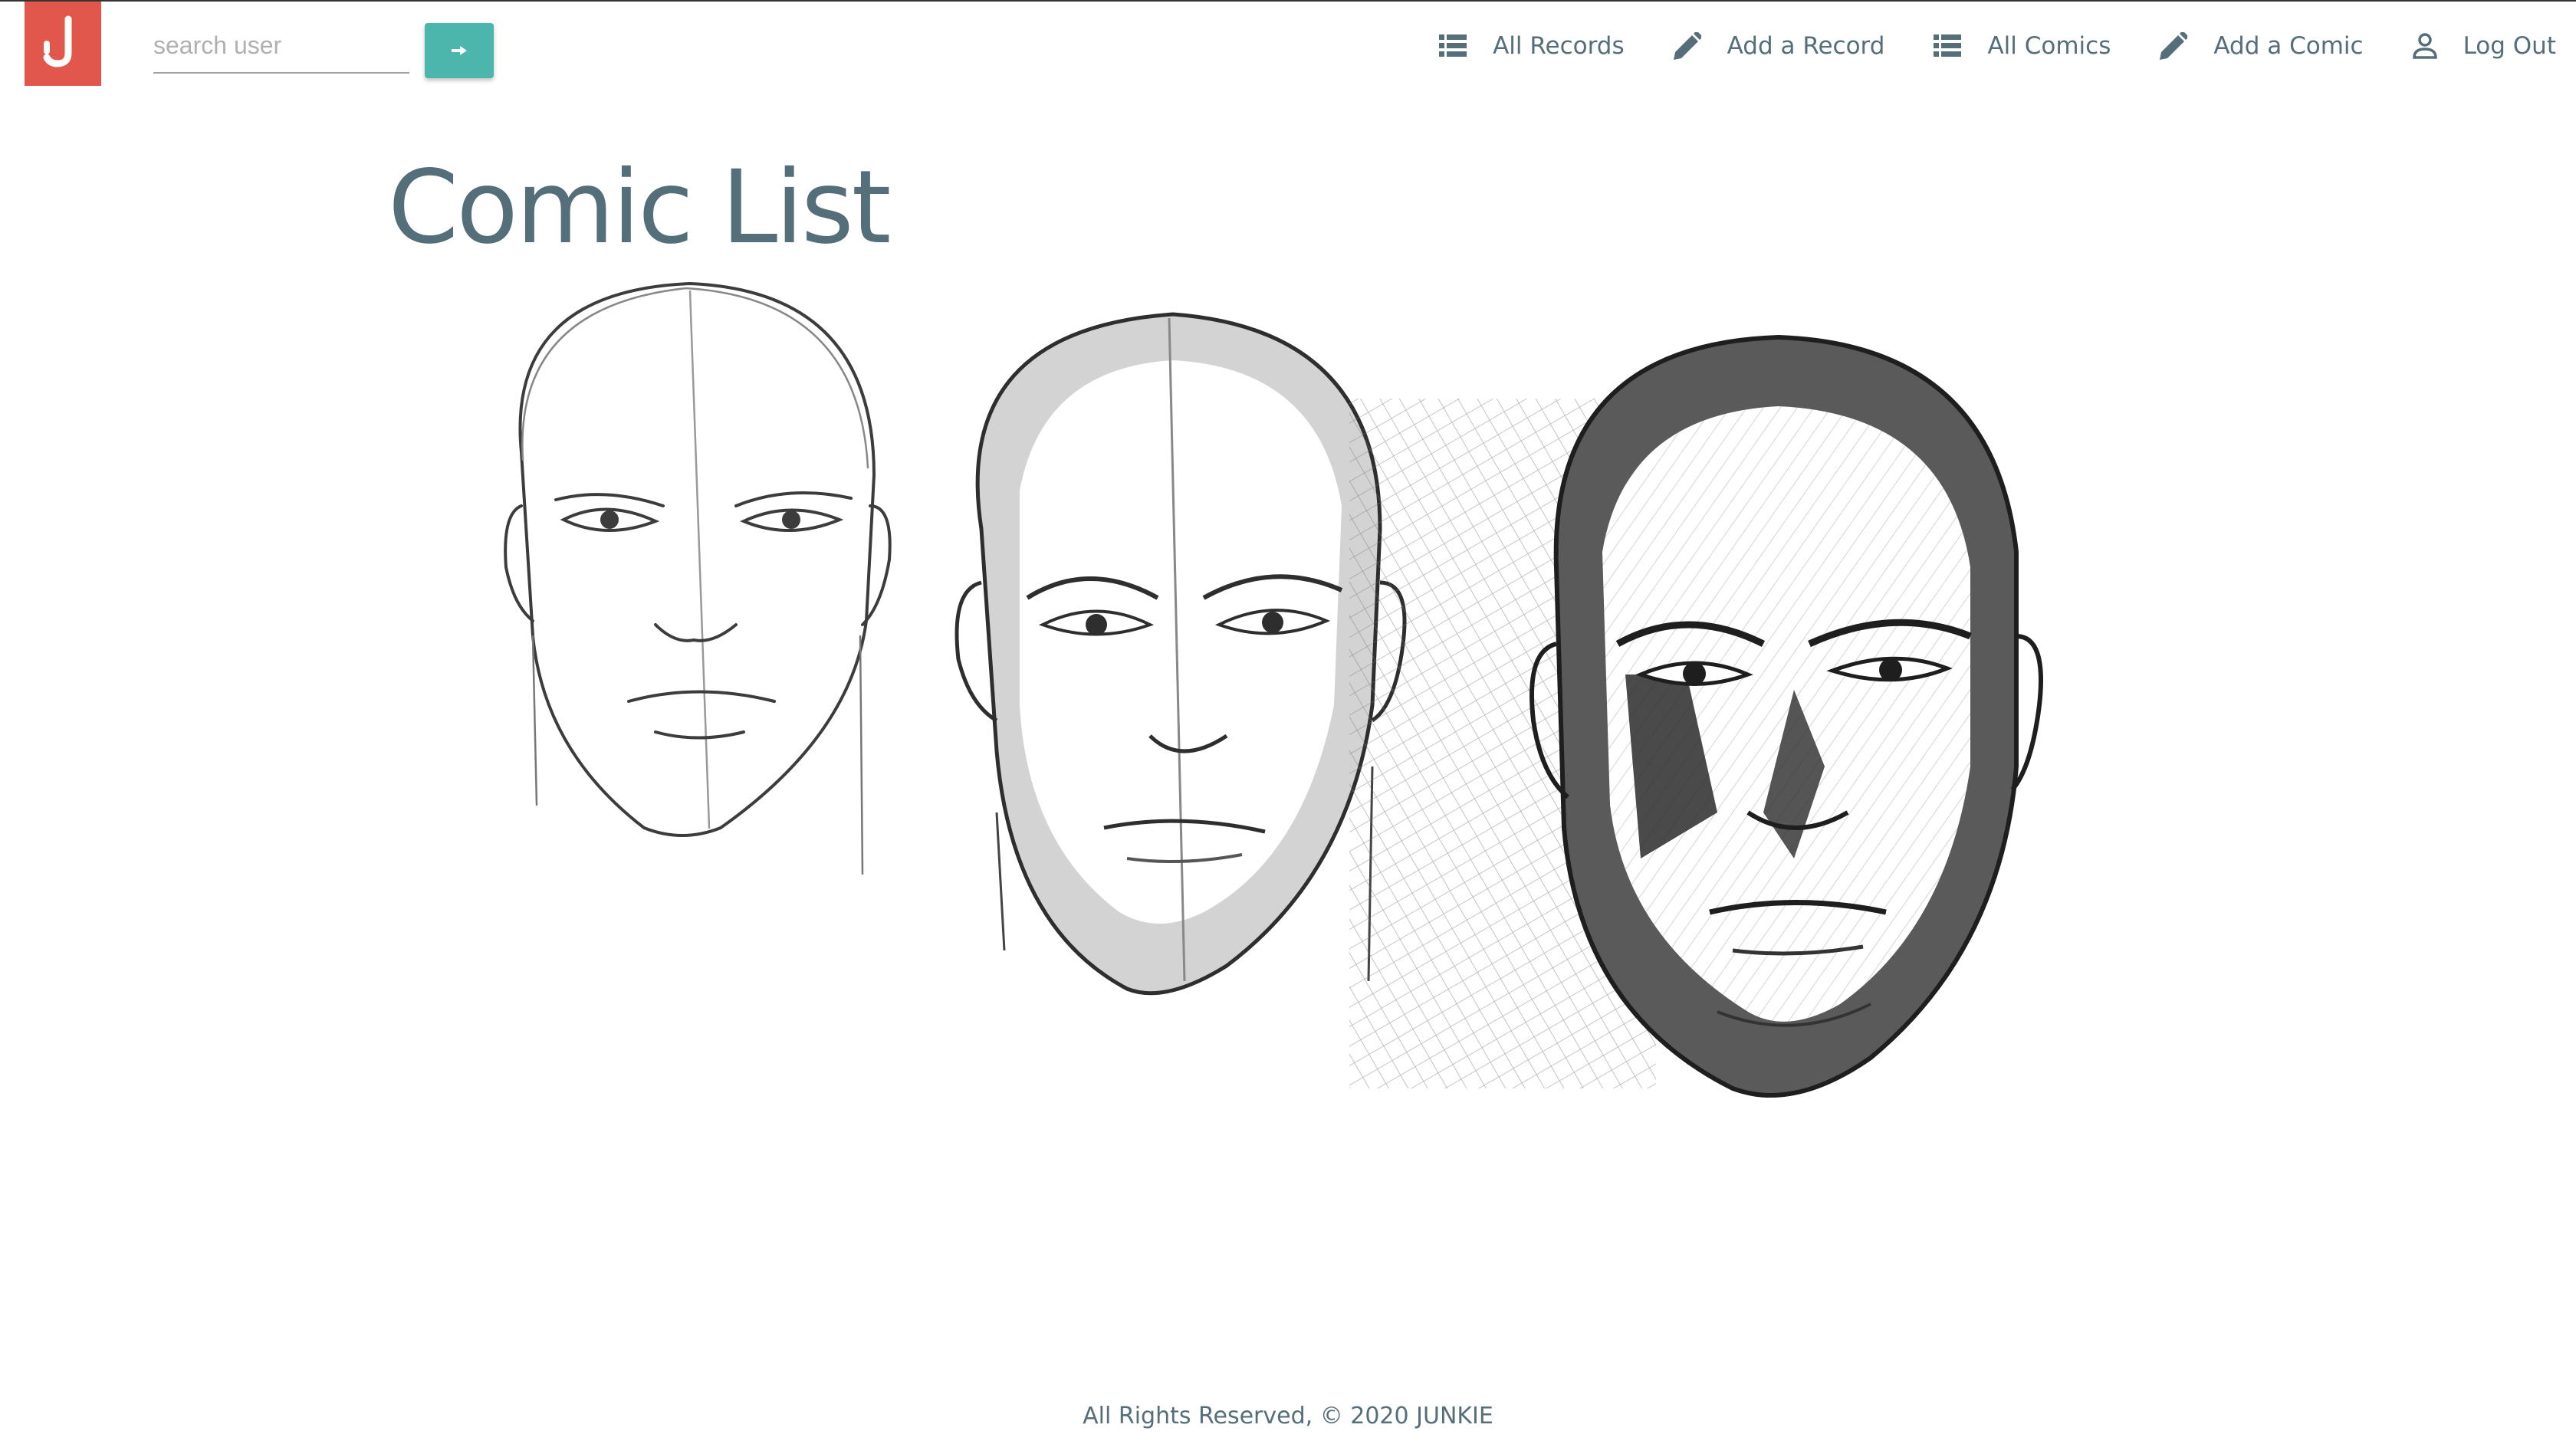 The width and height of the screenshot is (2576, 1441). I want to click on search-field, so click(281, 48).